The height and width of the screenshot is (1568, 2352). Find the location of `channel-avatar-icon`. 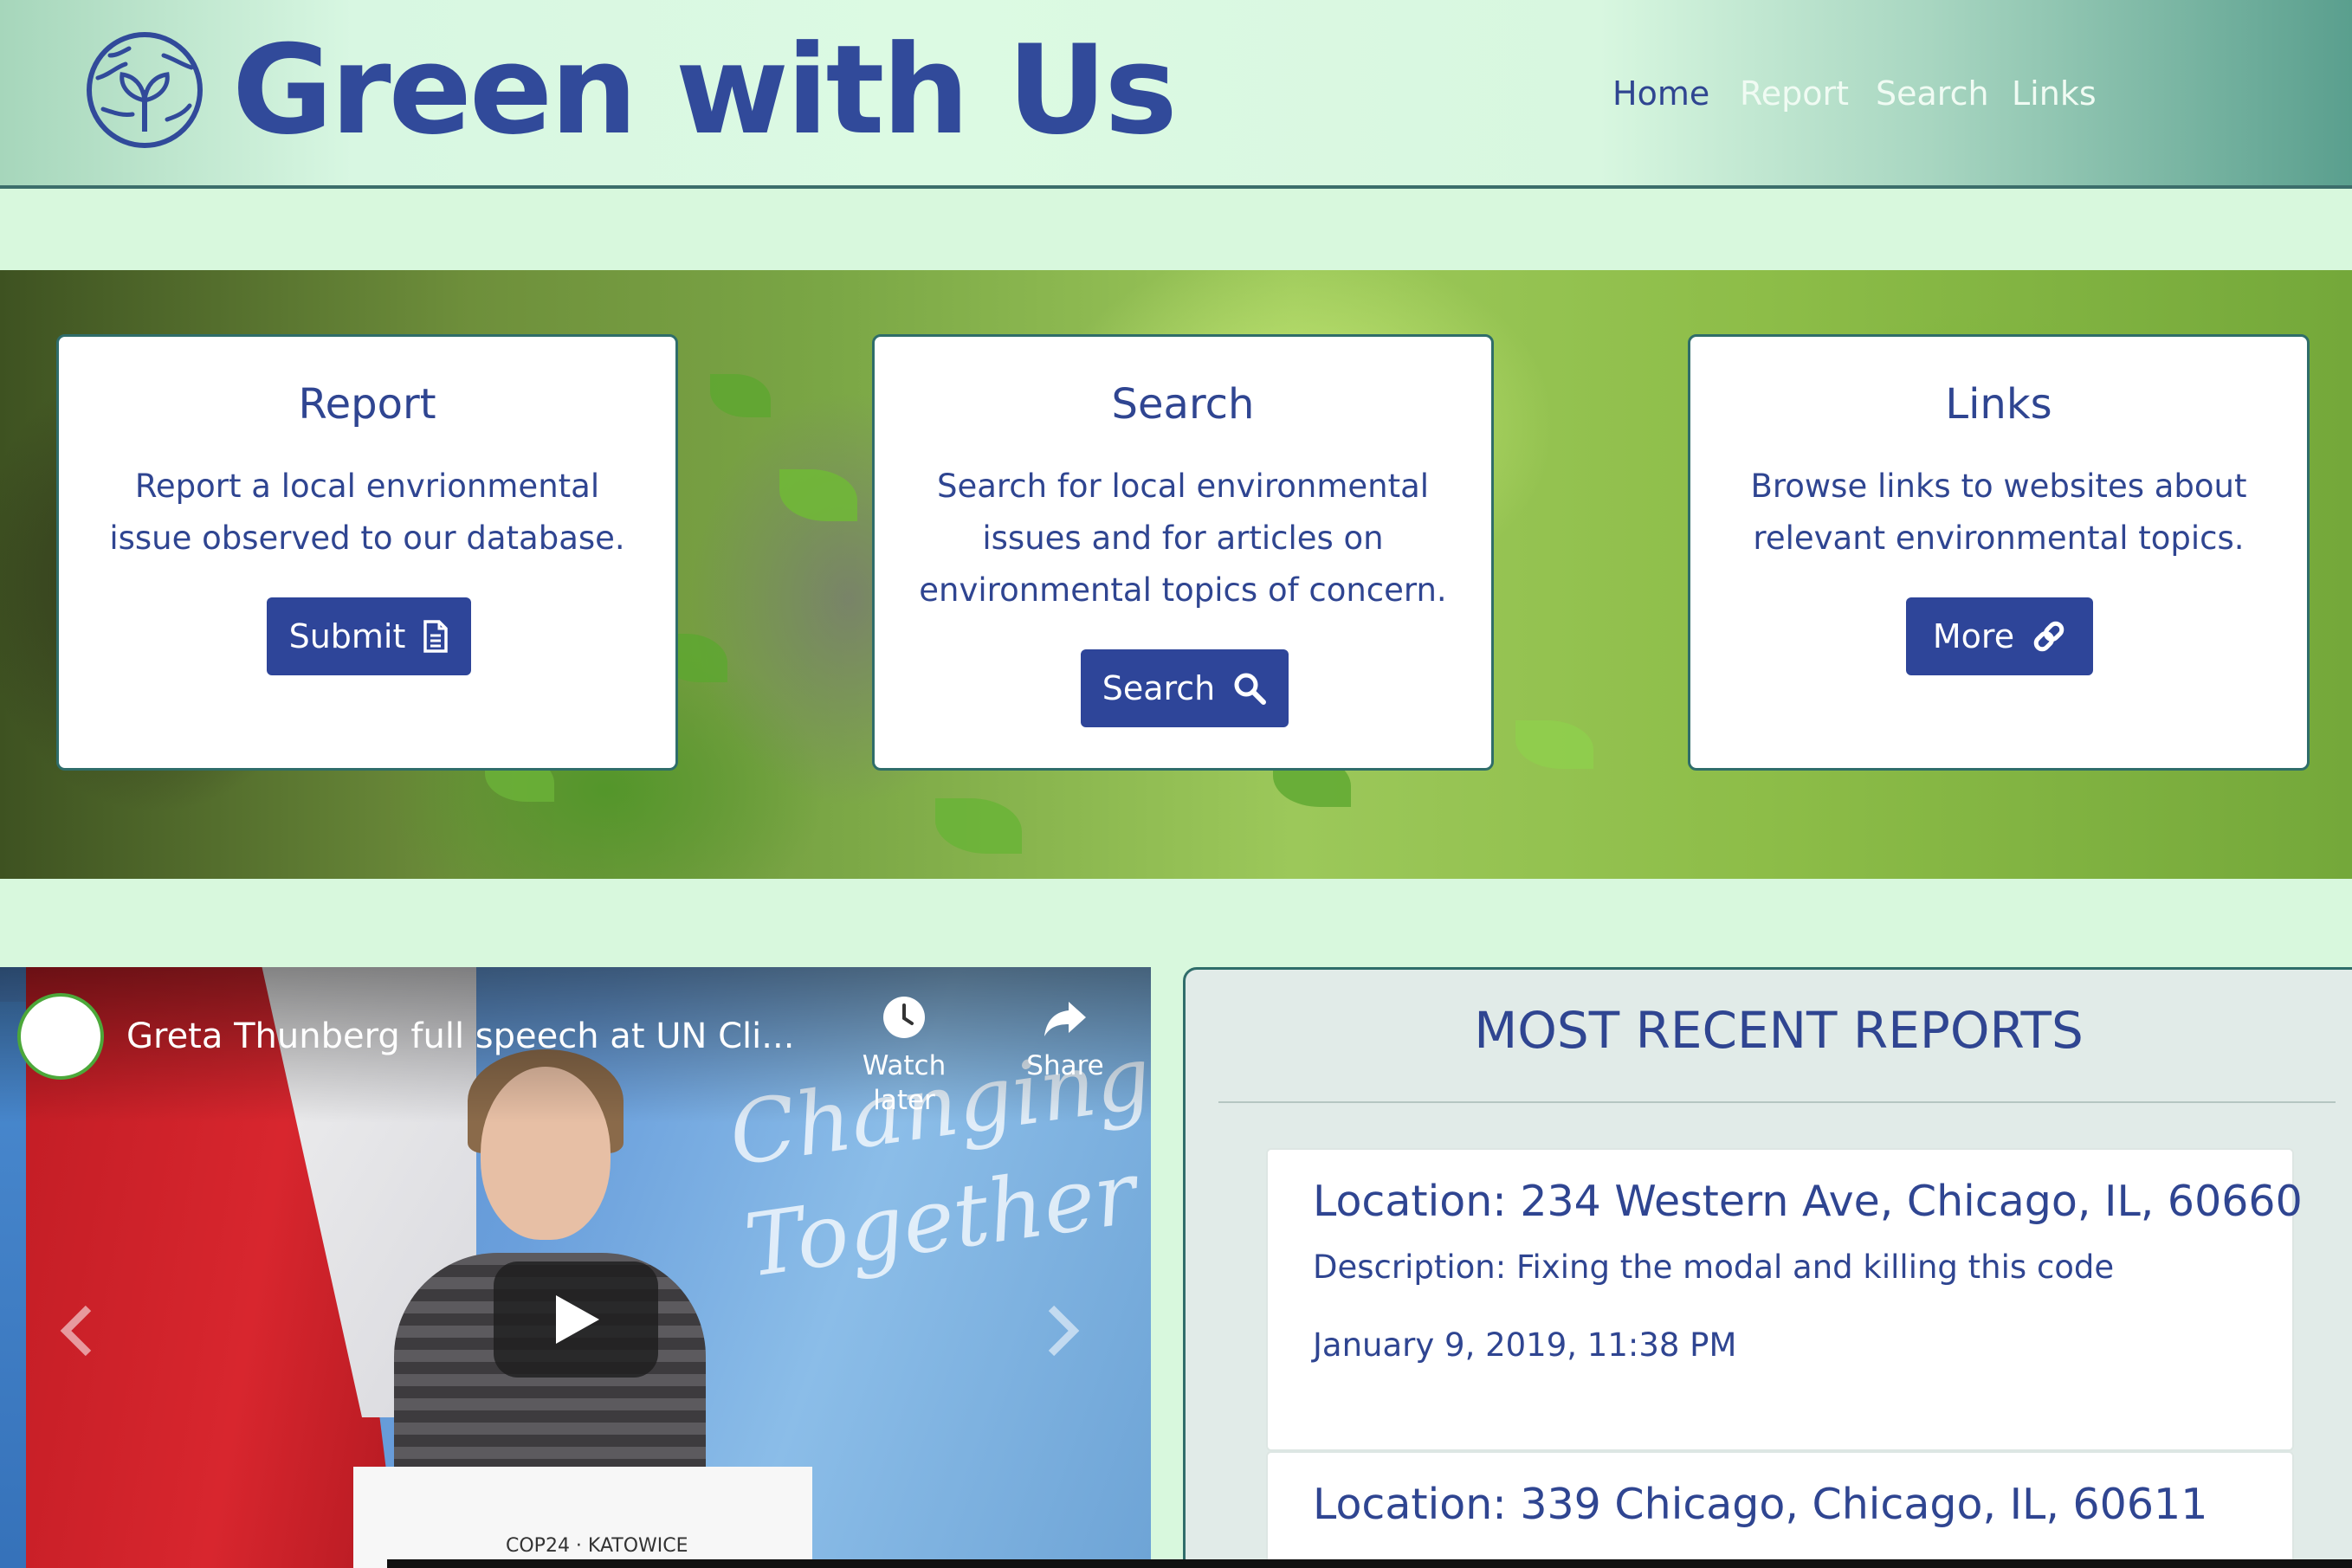

channel-avatar-icon is located at coordinates (60, 1036).